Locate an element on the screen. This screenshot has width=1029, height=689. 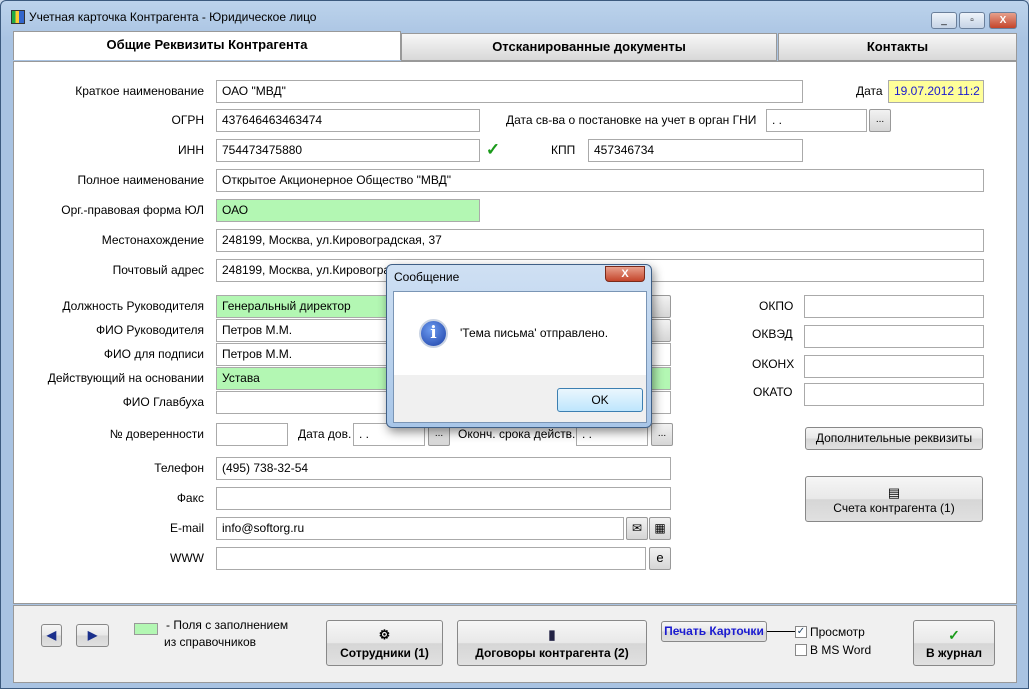
extra-details-button: Дополнительные реквизиты is located at coordinates (894, 438).